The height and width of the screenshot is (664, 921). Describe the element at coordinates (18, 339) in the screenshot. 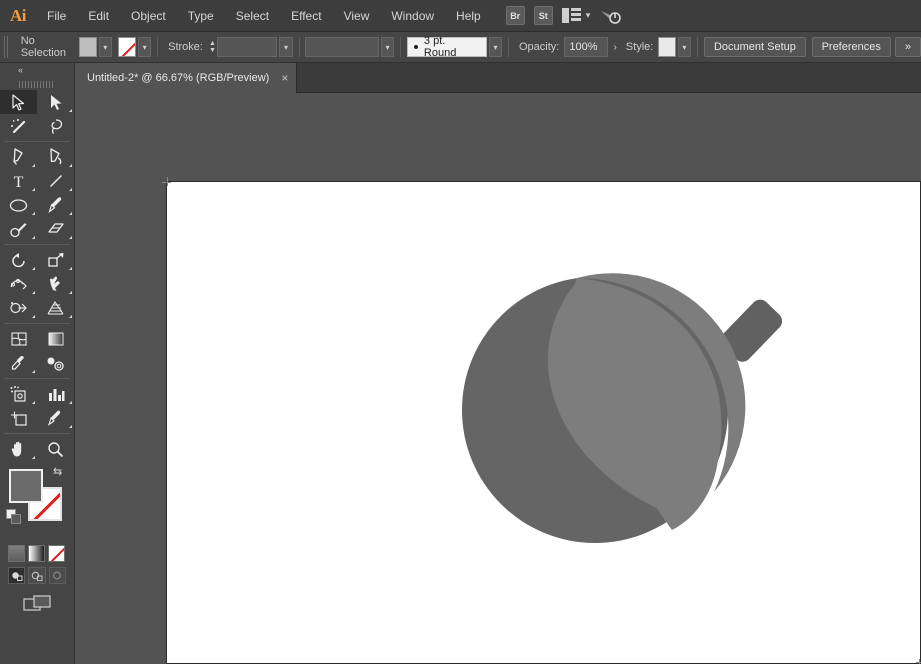

I see `mesh-tool` at that location.